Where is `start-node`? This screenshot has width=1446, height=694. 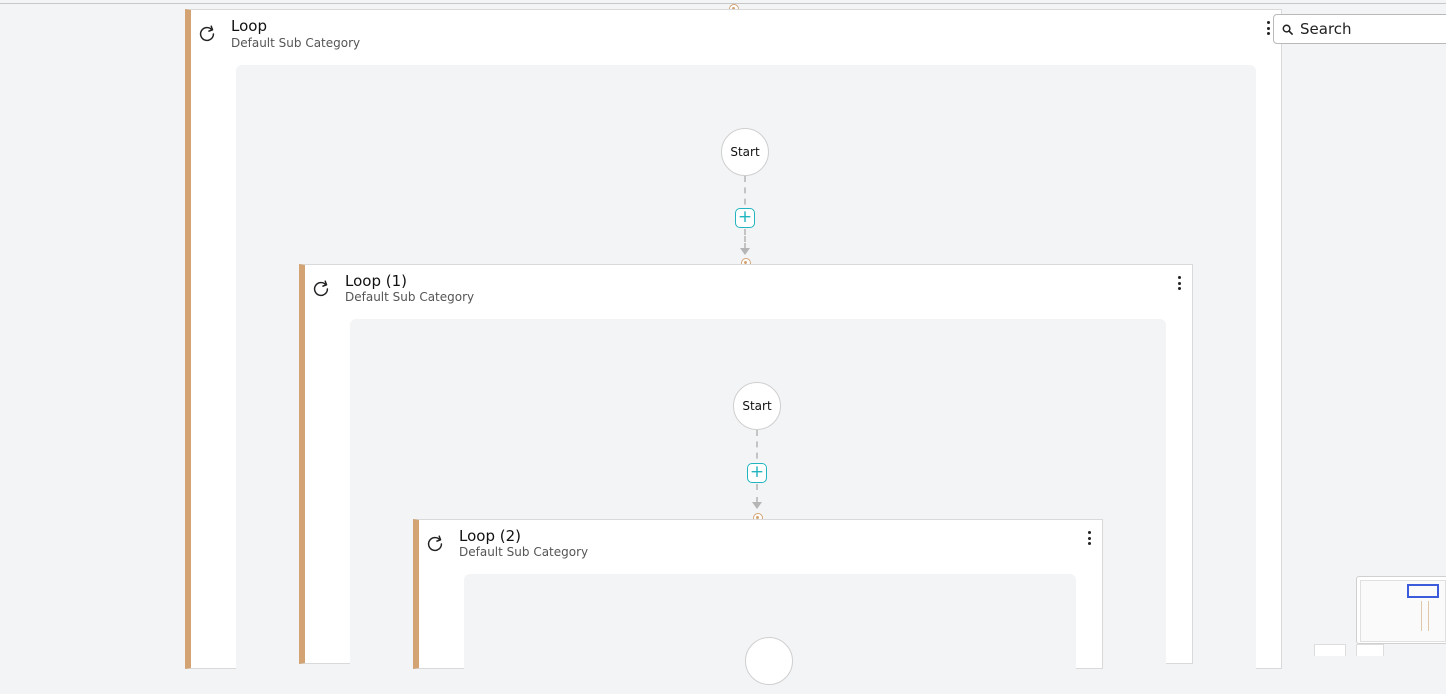 start-node is located at coordinates (769, 661).